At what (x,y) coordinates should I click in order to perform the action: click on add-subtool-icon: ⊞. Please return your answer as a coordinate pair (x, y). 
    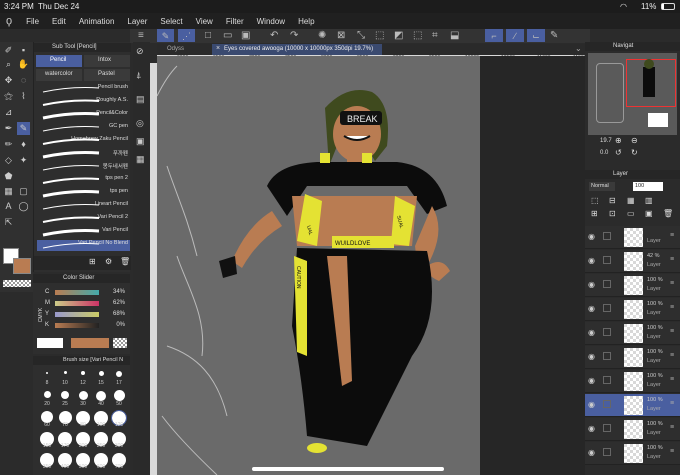
    Looking at the image, I should click on (92, 261).